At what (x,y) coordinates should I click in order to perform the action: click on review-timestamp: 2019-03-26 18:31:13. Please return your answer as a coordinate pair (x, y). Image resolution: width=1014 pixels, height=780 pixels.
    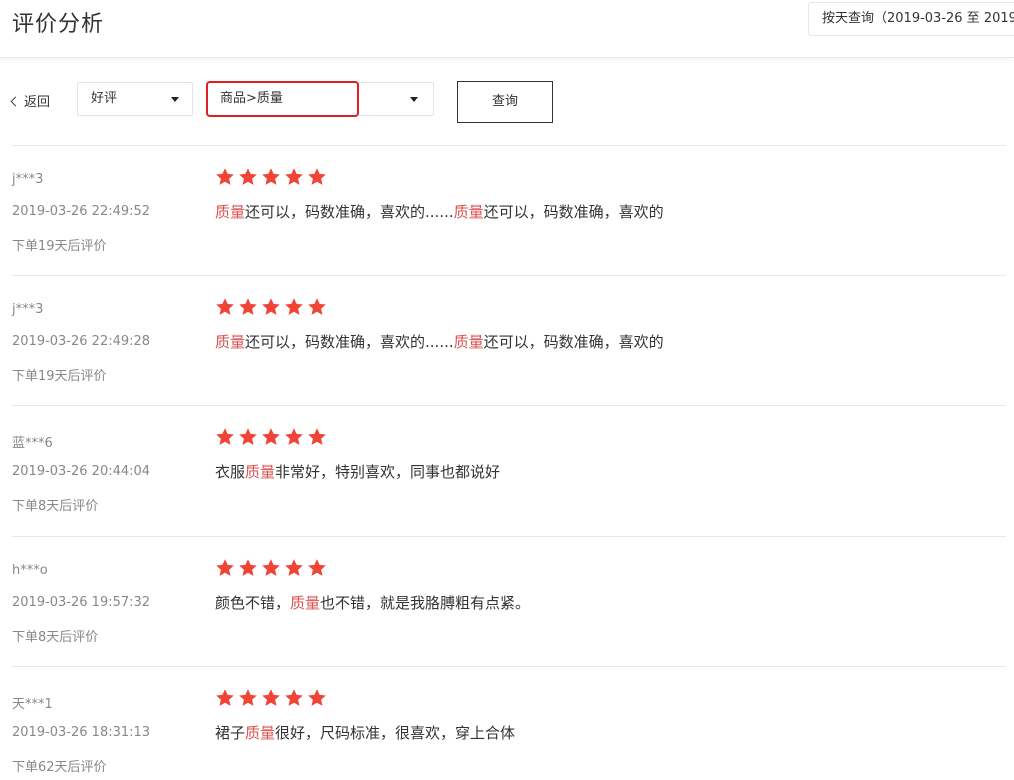
    Looking at the image, I should click on (81, 732).